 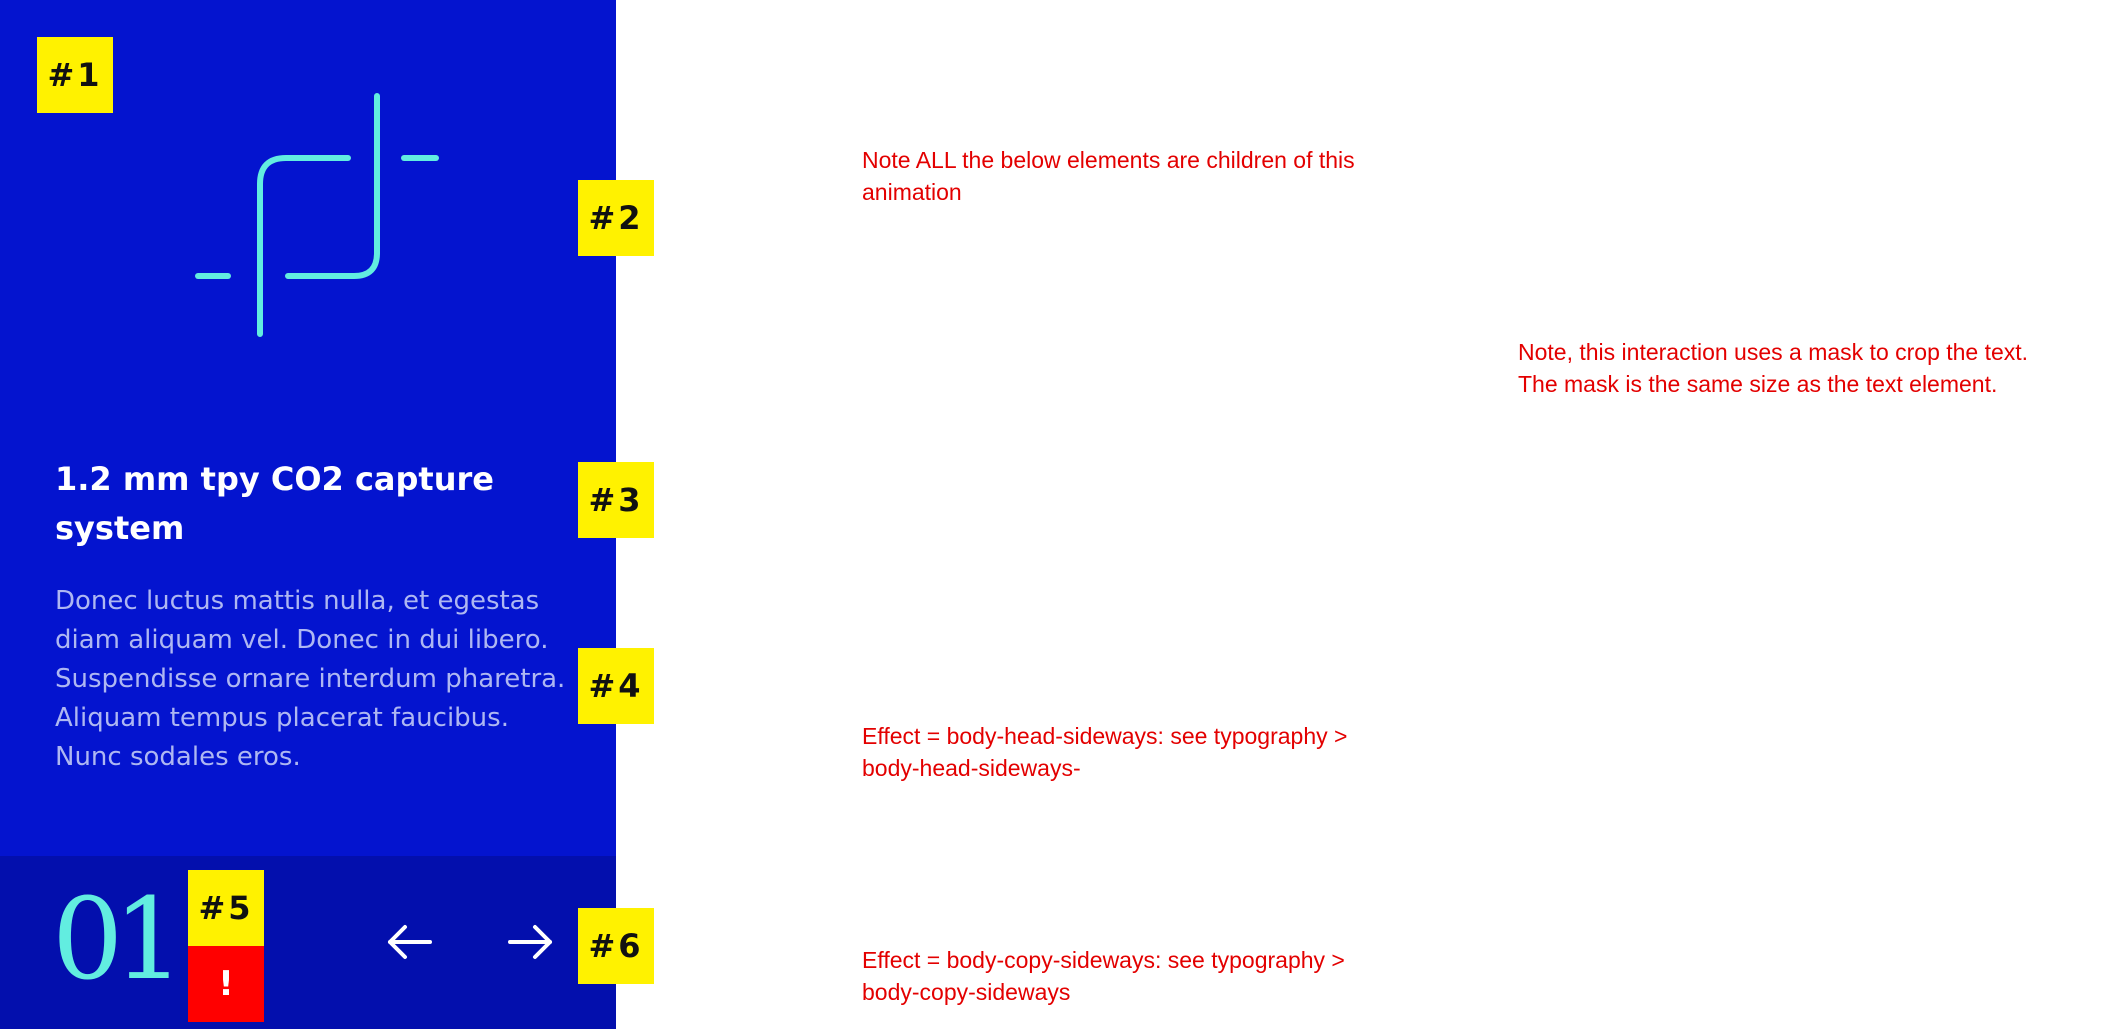 What do you see at coordinates (616, 500) in the screenshot?
I see `marker-3: #3` at bounding box center [616, 500].